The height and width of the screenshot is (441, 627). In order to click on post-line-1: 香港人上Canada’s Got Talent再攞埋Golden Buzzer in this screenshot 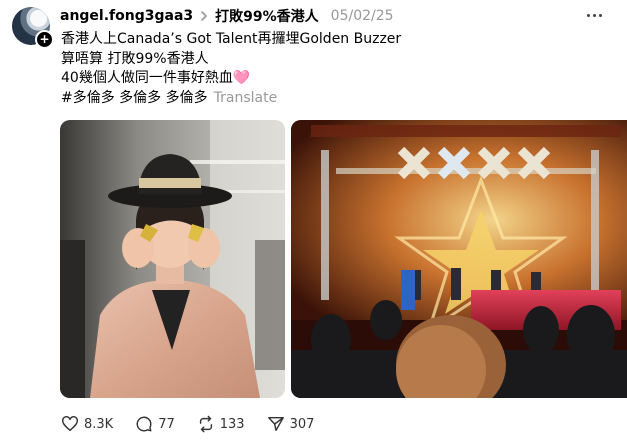, I will do `click(231, 39)`.